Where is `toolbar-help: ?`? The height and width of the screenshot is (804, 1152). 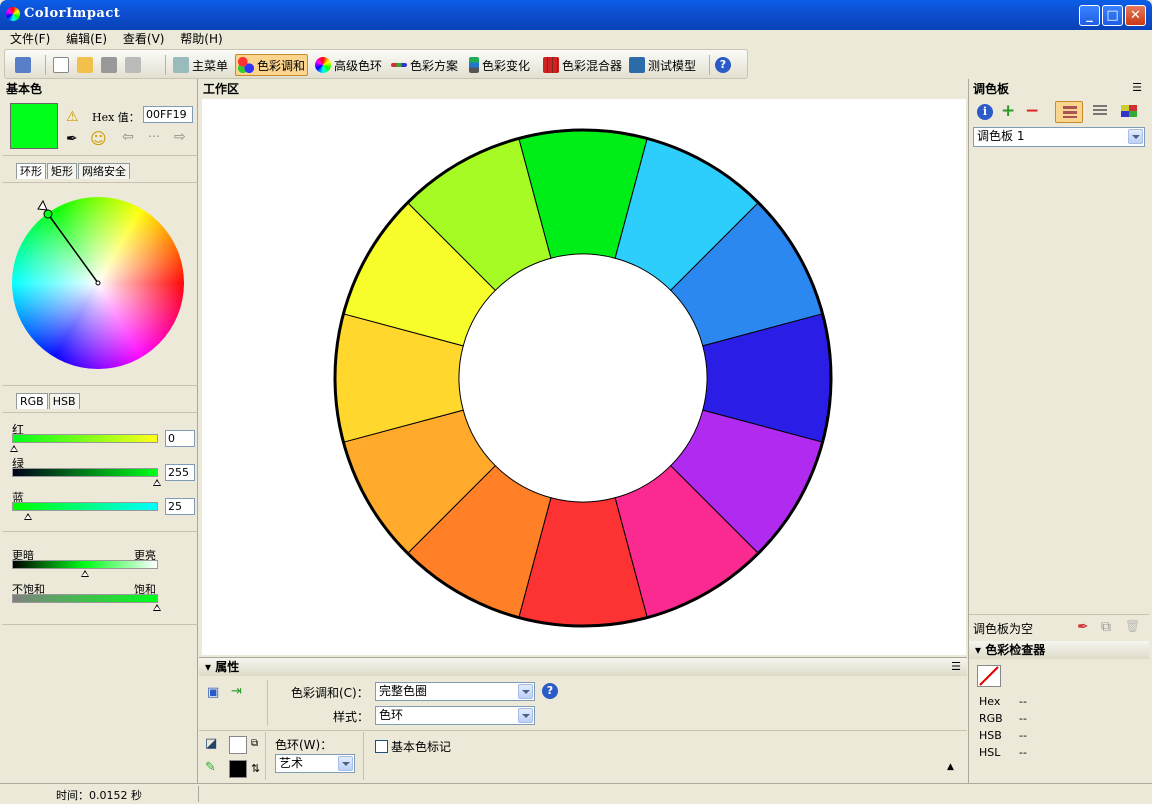
toolbar-help: ? is located at coordinates (724, 65).